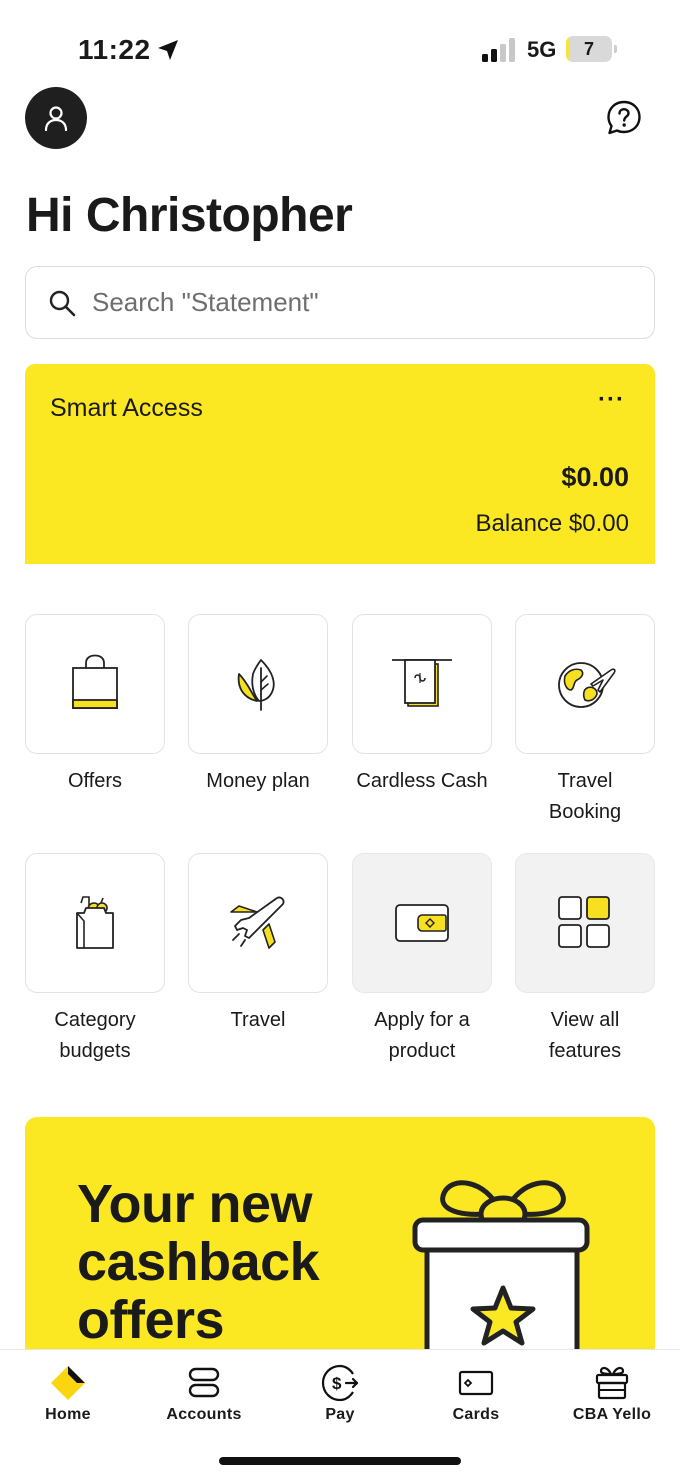  What do you see at coordinates (258, 781) in the screenshot?
I see `feature-label-money-plan: Money plan` at bounding box center [258, 781].